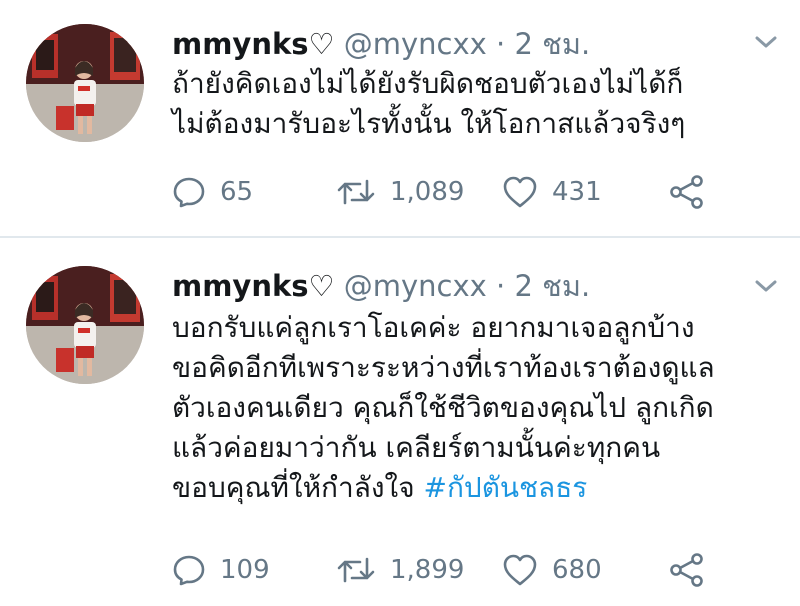 This screenshot has width=800, height=606. I want to click on retweet-button: 1,899, so click(400, 570).